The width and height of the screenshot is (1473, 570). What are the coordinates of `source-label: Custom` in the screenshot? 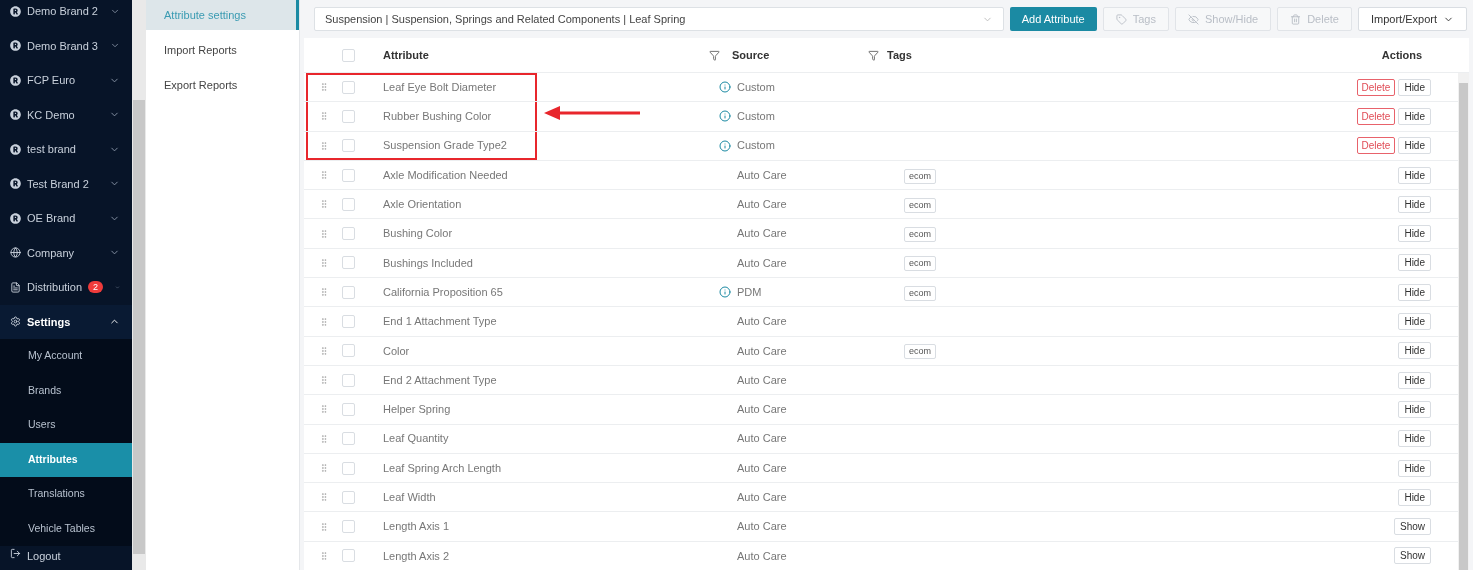 It's located at (756, 146).